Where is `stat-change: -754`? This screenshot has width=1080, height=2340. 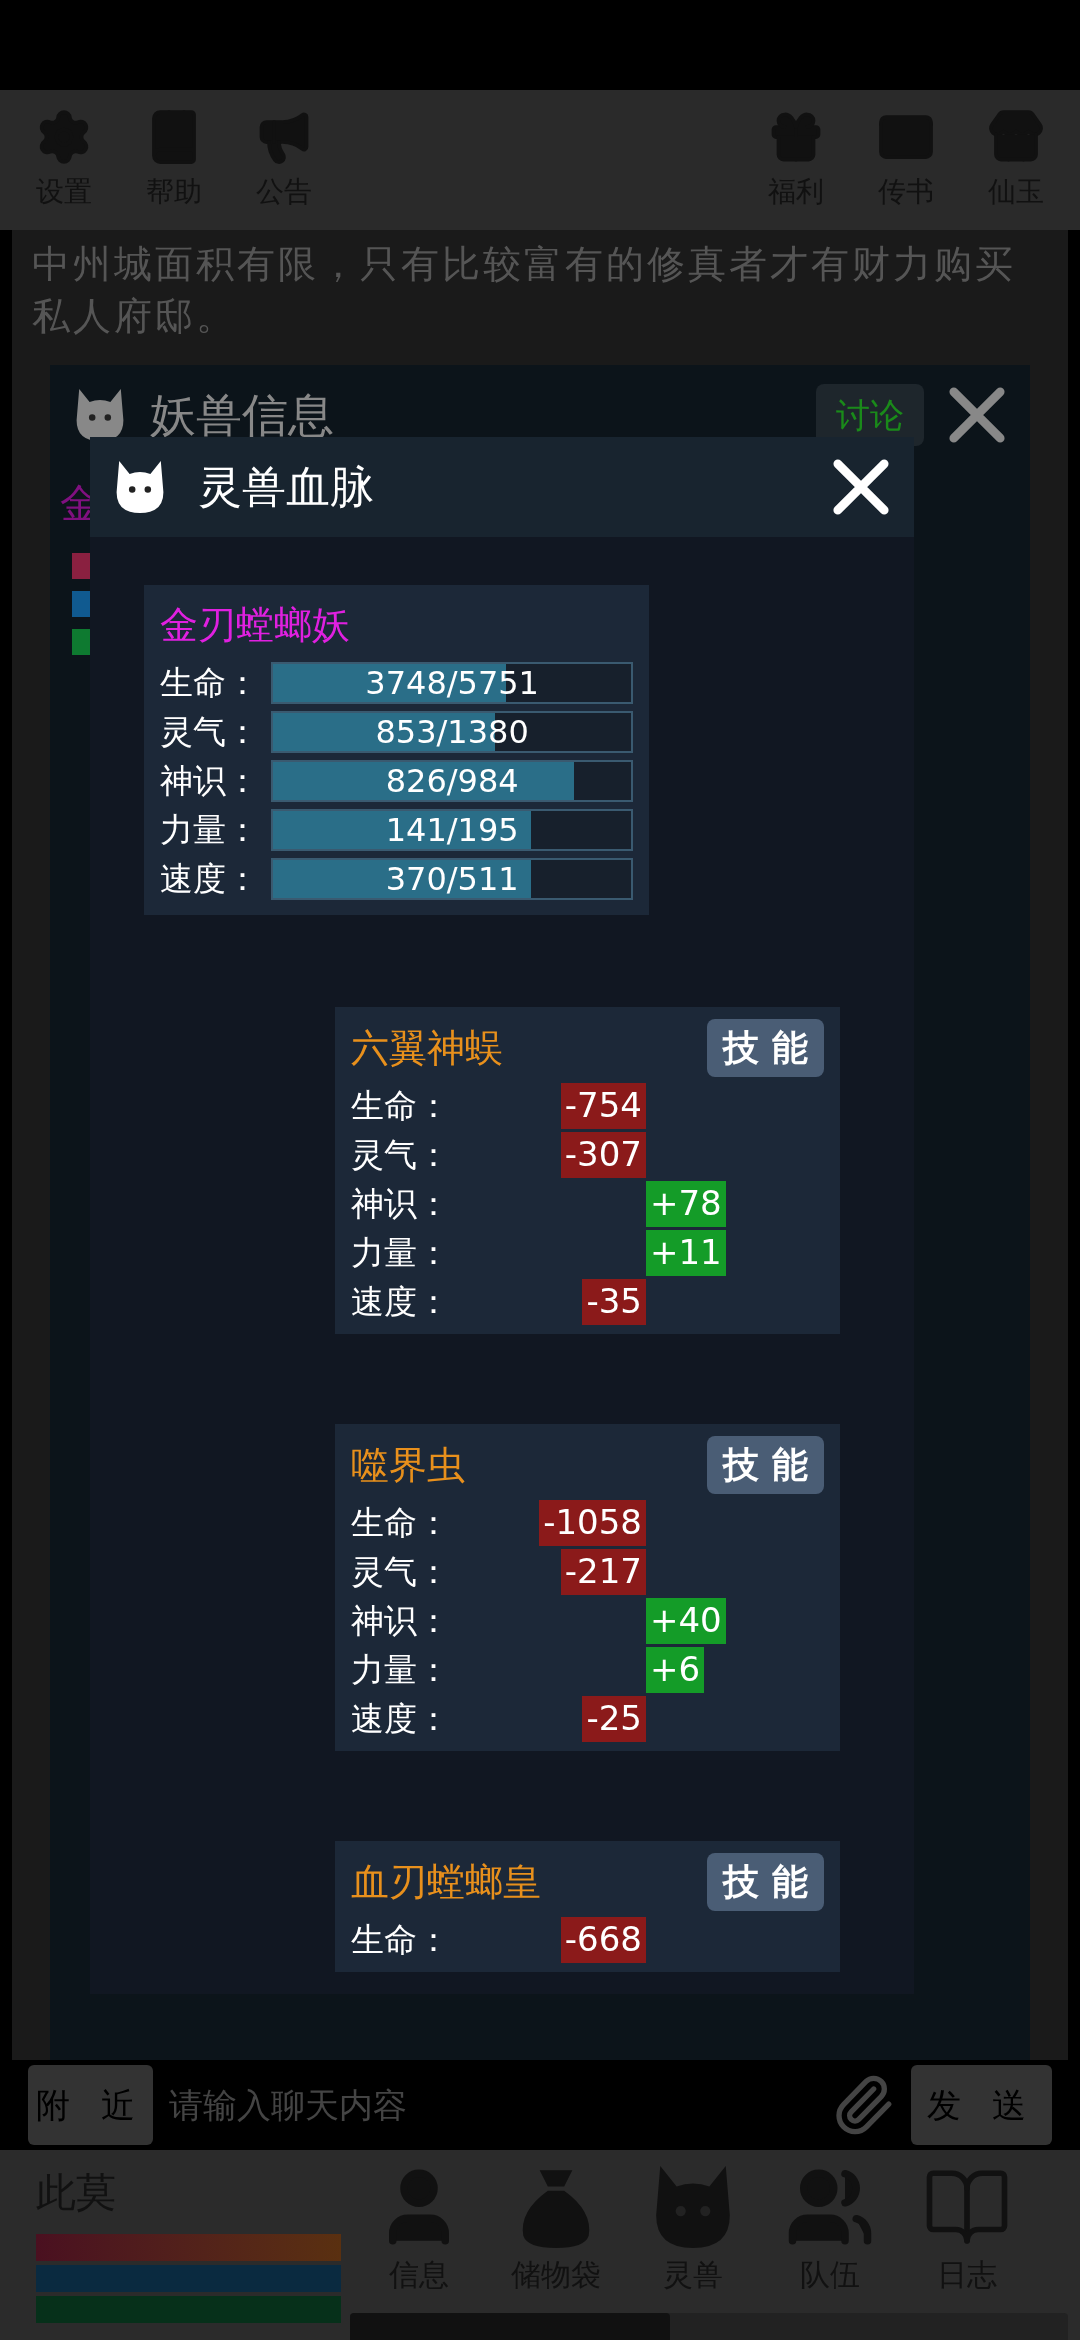 stat-change: -754 is located at coordinates (603, 1105).